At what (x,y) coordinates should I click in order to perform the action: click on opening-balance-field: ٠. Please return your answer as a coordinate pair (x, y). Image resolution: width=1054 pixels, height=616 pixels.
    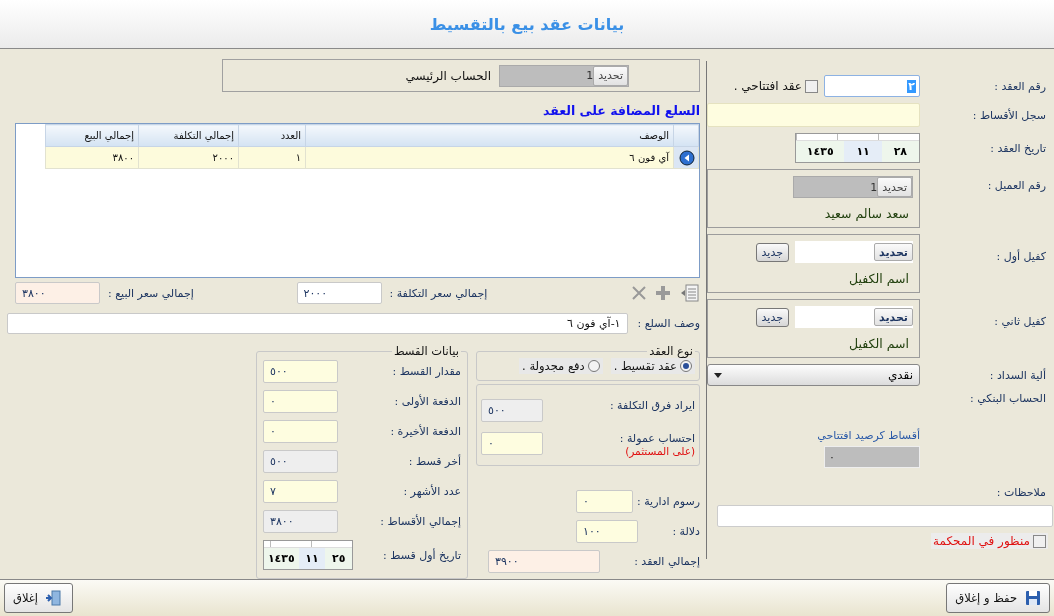
    Looking at the image, I should click on (872, 457).